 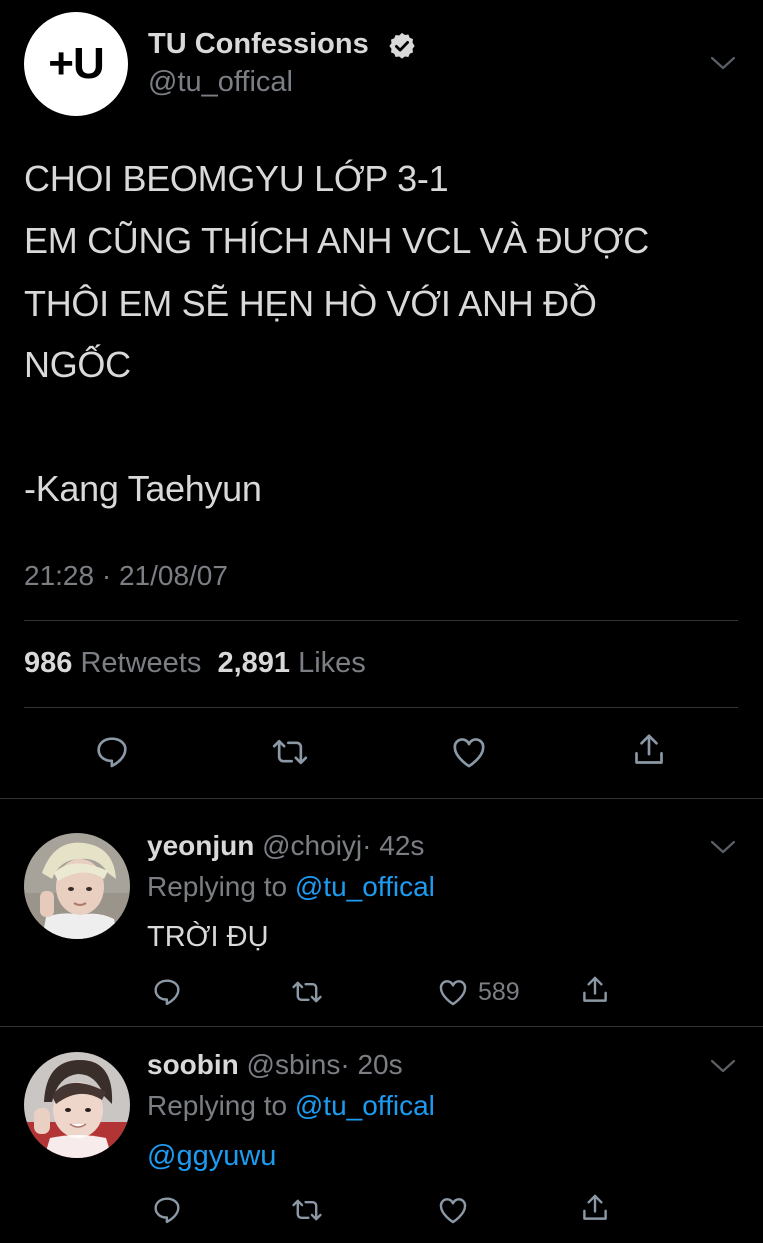 What do you see at coordinates (77, 364) in the screenshot?
I see `tweet-text-line: NGỐC` at bounding box center [77, 364].